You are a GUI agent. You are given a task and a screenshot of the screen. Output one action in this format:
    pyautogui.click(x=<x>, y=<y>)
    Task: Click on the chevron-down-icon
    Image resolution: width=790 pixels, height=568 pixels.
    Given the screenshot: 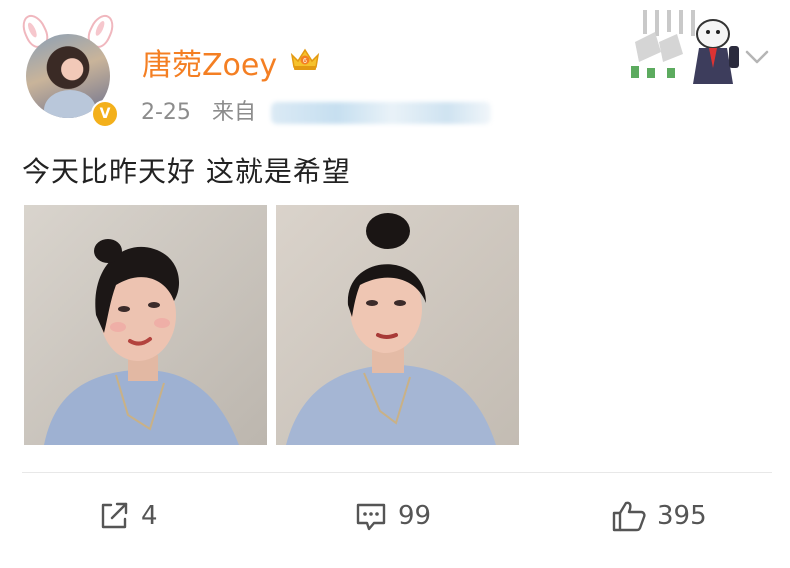 What is the action you would take?
    pyautogui.click(x=757, y=57)
    